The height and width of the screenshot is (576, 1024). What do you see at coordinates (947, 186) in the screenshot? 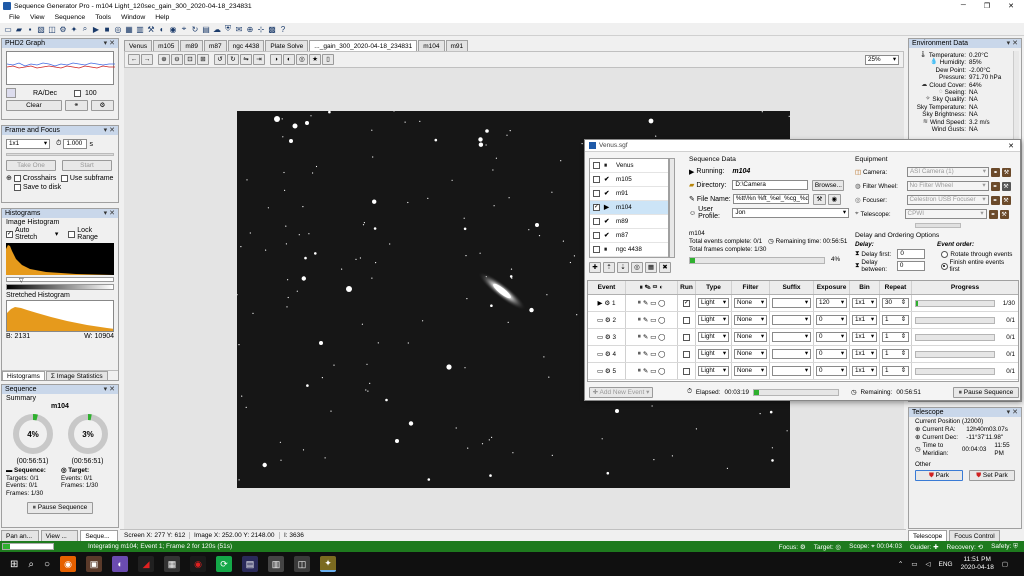
I see `filter-wheel-select: No Filter Wheel ▾` at bounding box center [947, 186].